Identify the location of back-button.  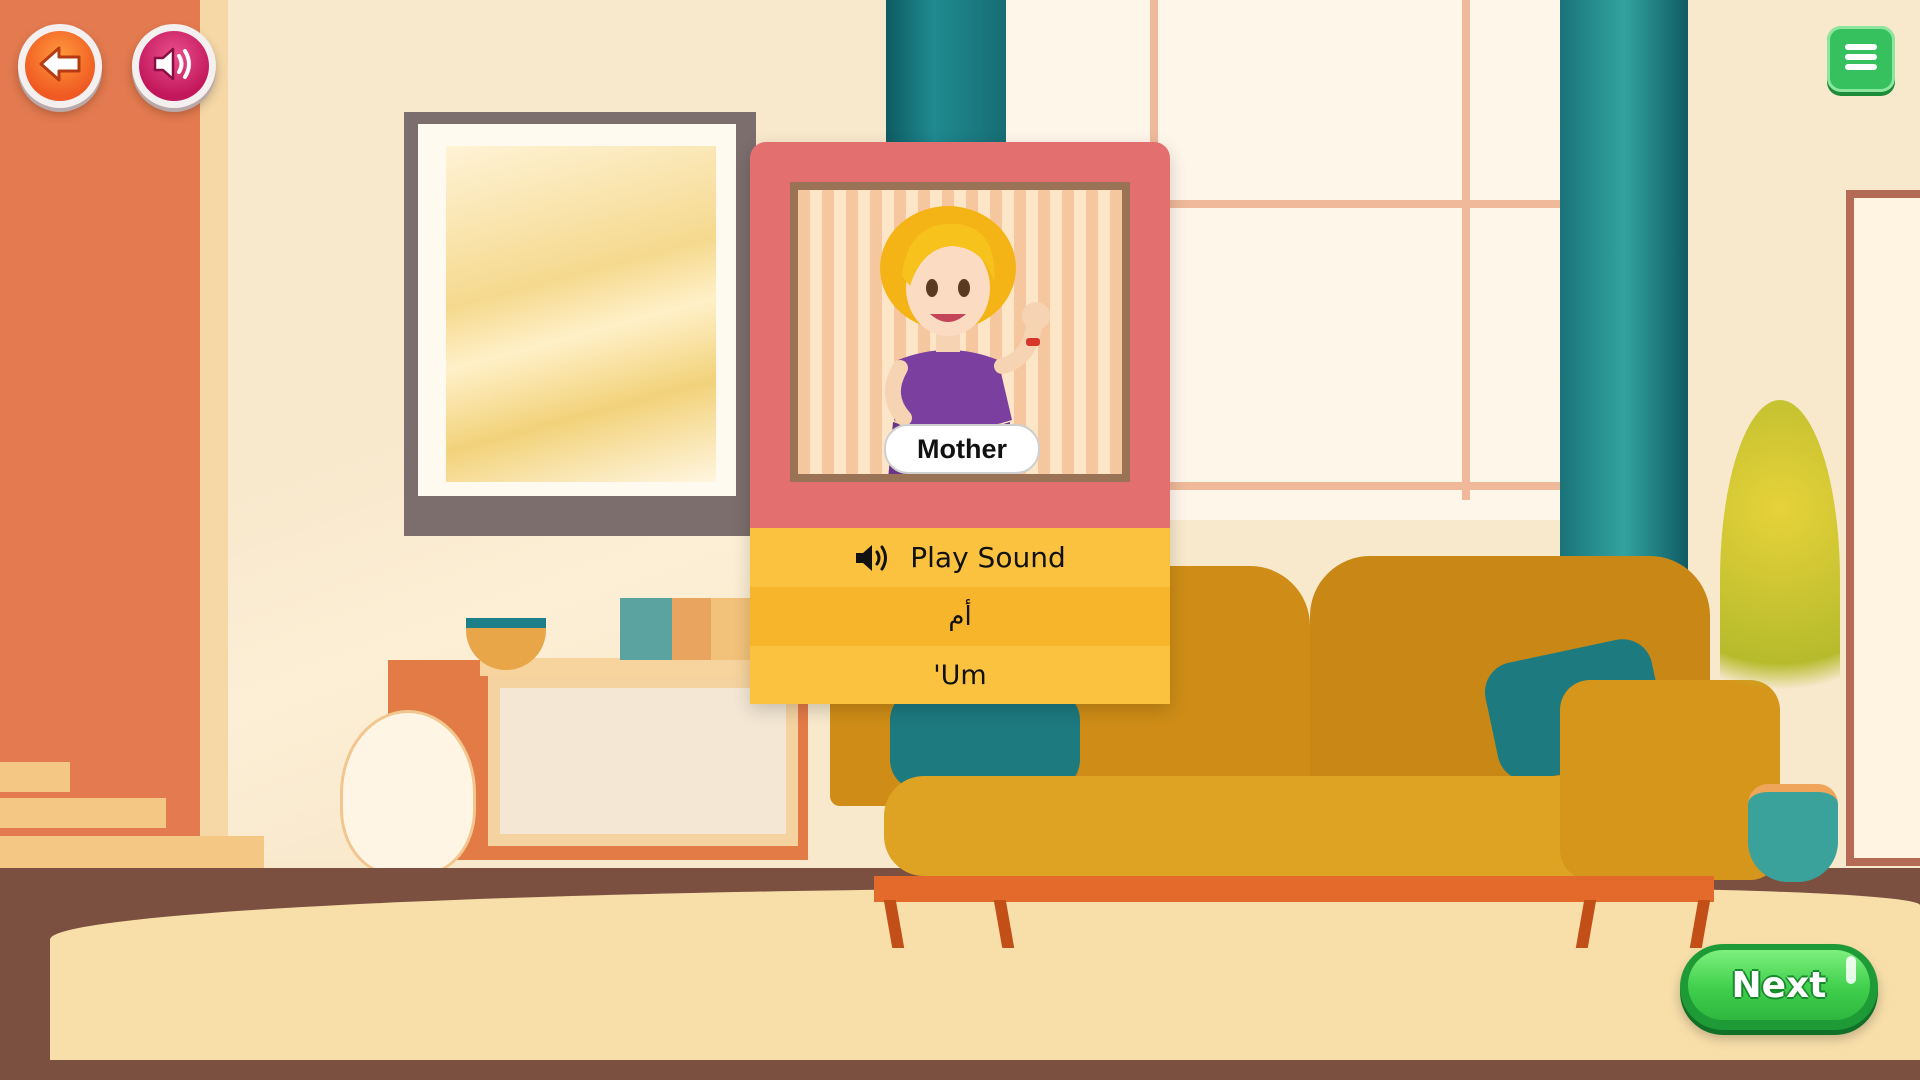
(60, 66).